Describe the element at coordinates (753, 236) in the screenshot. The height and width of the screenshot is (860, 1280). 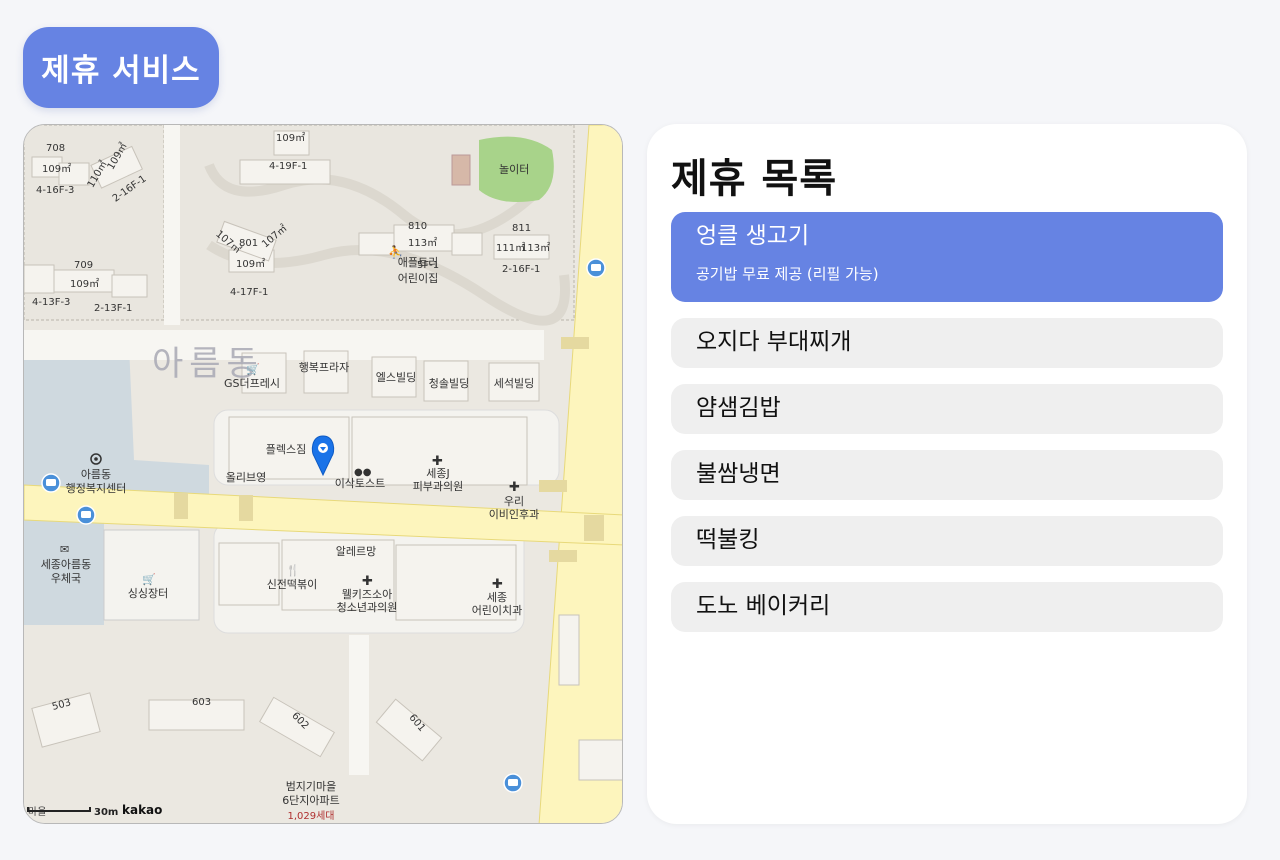
I see `partner-item-name: 엉클 생고기` at that location.